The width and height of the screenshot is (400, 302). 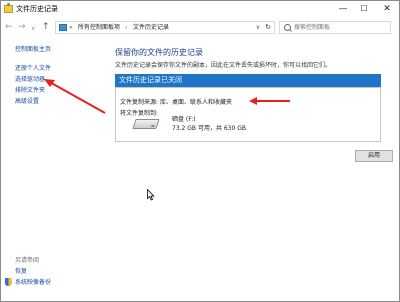 I want to click on shield-icon, so click(x=8, y=282).